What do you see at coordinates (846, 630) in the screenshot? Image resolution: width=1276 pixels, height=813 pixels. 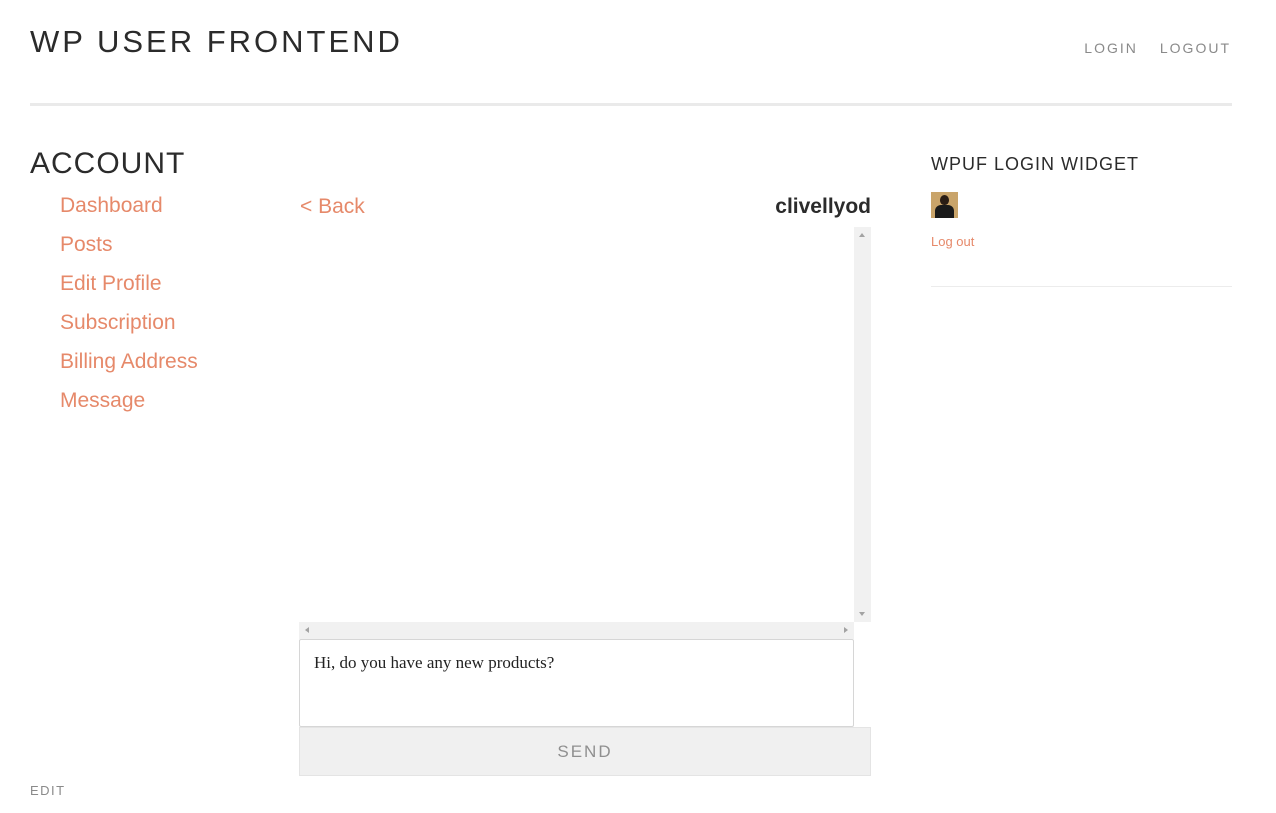 I see `scroll-right-arrow-icon` at bounding box center [846, 630].